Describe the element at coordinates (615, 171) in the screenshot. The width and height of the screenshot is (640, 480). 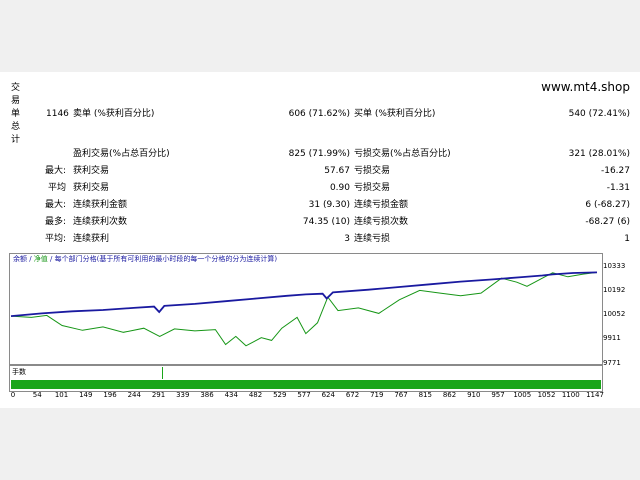
I see `stats-cell-v2: -16.27` at that location.